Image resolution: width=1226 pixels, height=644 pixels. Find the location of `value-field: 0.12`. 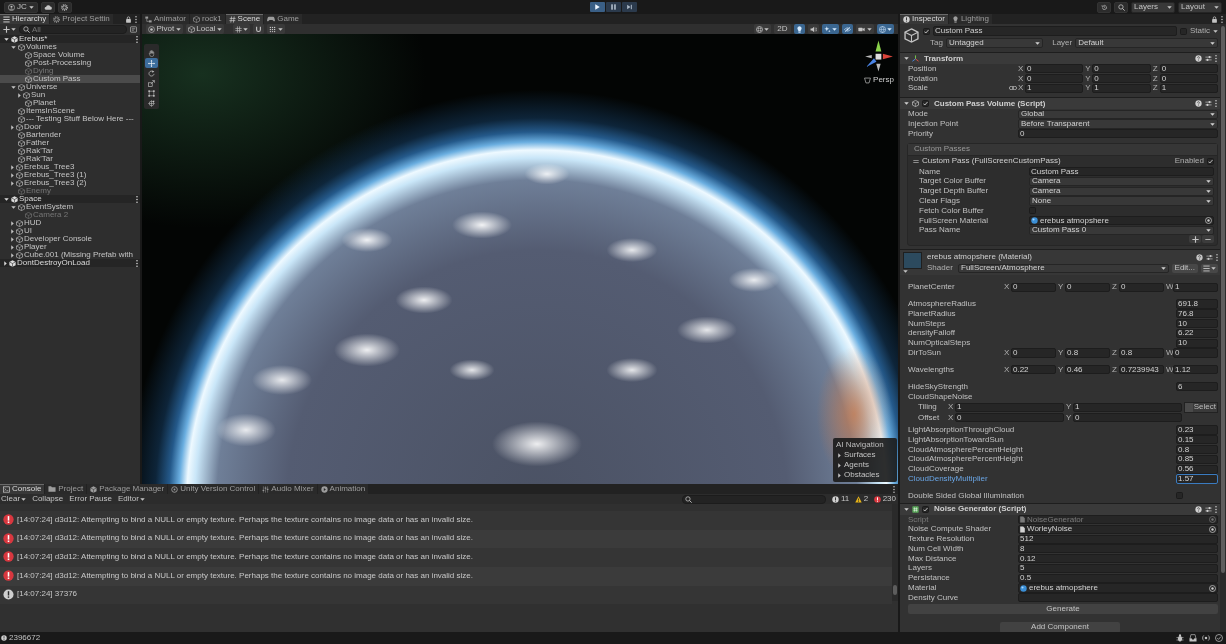

value-field: 0.12 is located at coordinates (1118, 559).